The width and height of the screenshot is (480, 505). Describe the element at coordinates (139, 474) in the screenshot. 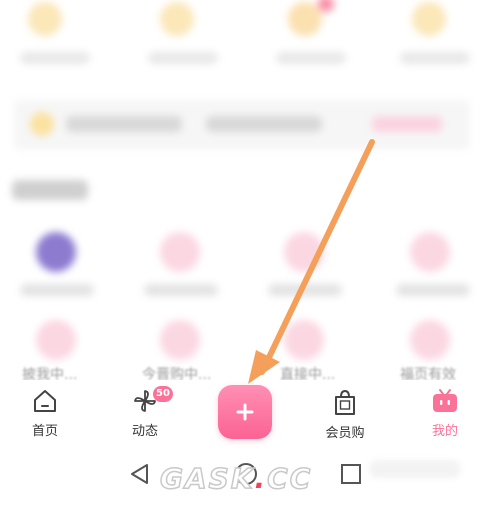

I see `back-triangle-icon` at that location.